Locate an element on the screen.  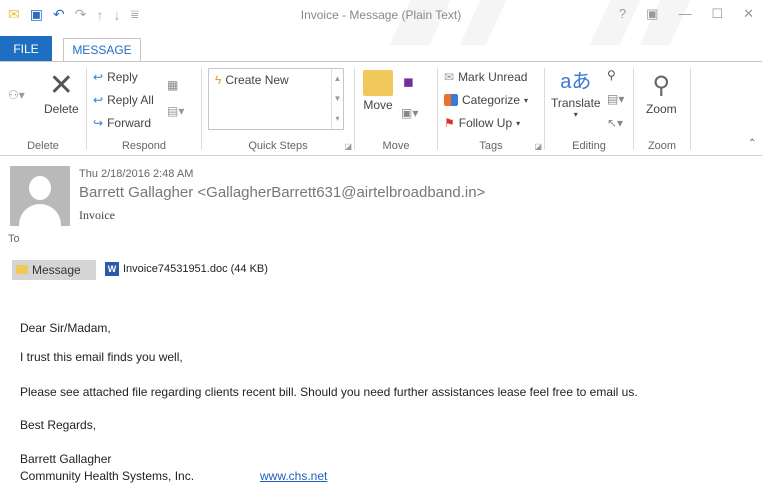
signature-link: www.chs.net is located at coordinates (293, 476).